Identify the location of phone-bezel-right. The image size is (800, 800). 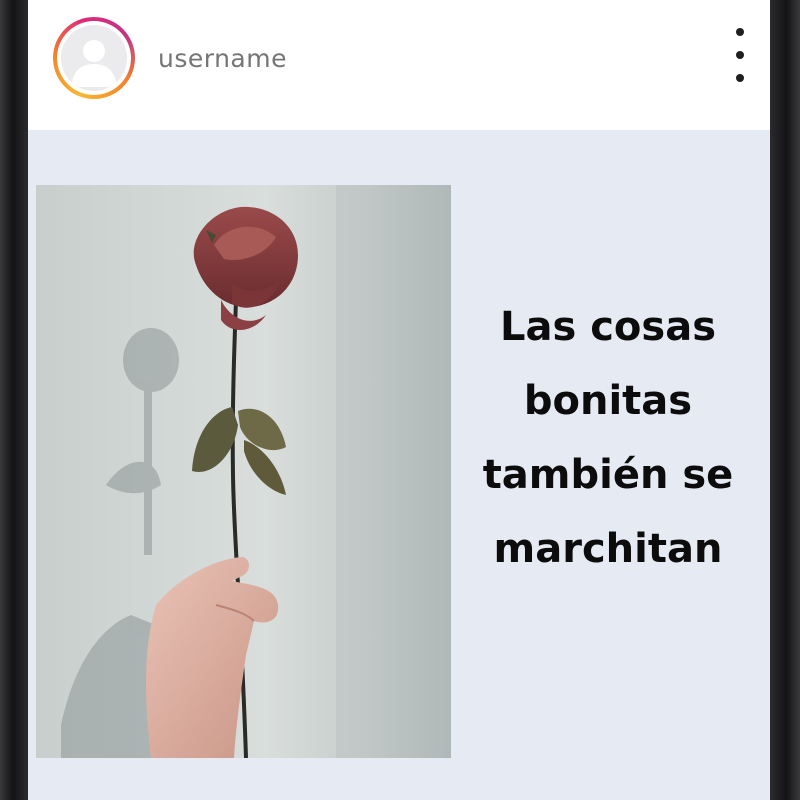
(785, 400).